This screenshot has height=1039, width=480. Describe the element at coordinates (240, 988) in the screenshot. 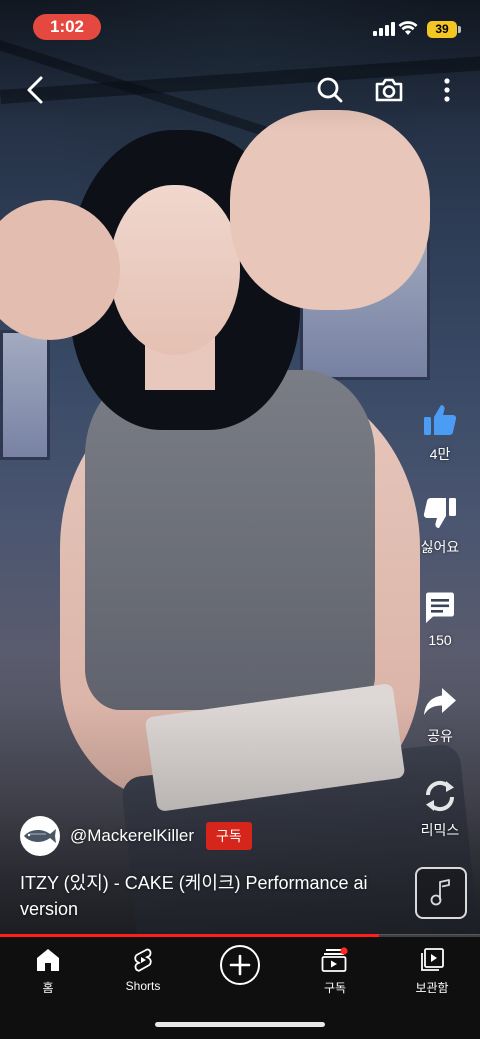

I see `bottom-navigation: 홈 Shorts 구독 보관함` at that location.